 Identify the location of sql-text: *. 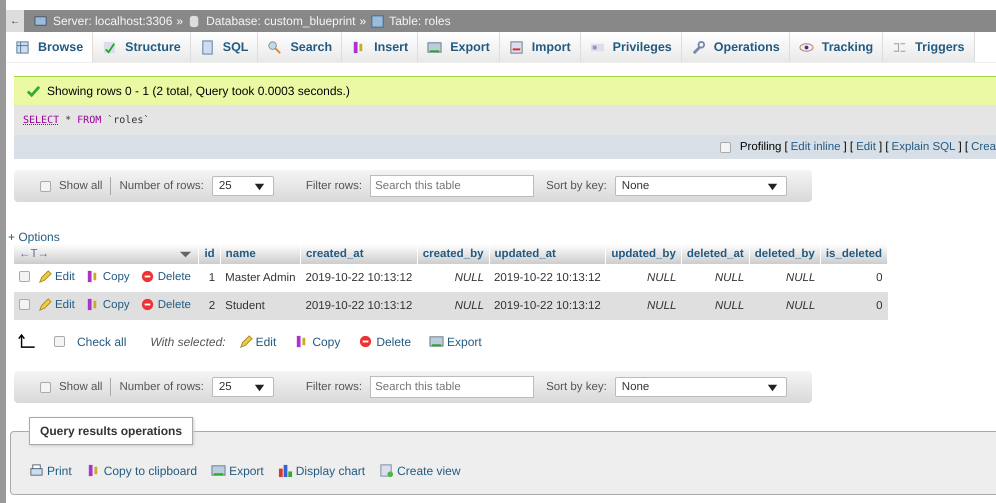
(68, 120).